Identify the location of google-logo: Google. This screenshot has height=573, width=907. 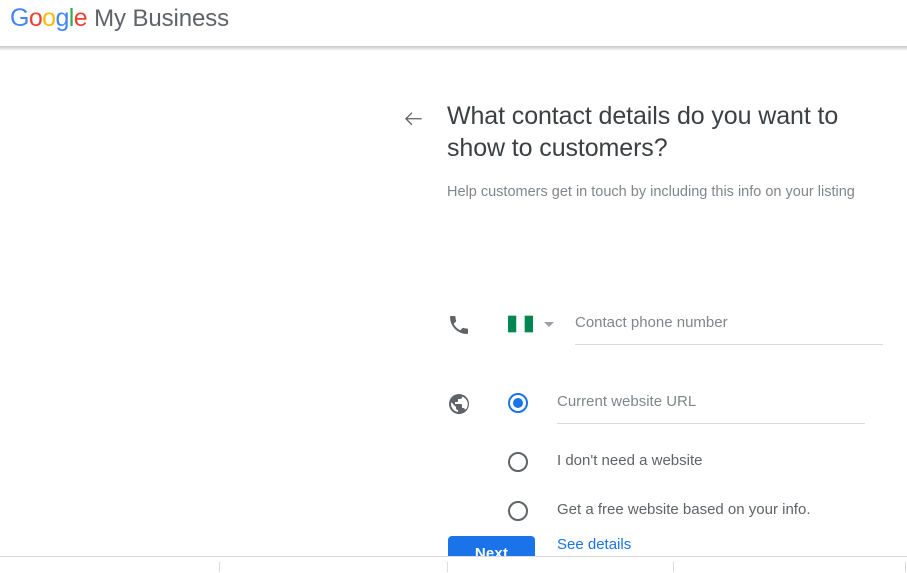
(49, 18).